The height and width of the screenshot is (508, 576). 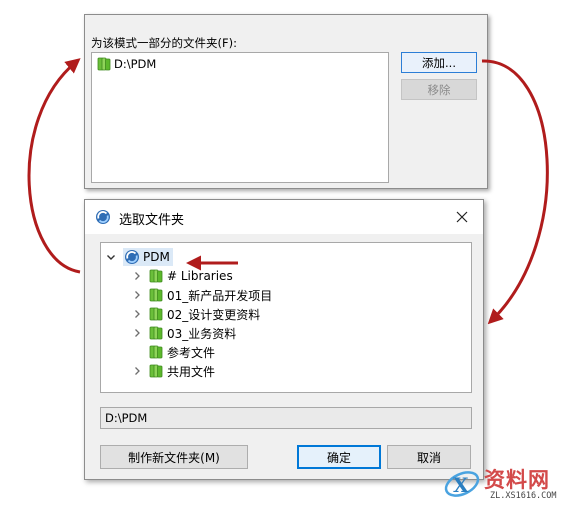 What do you see at coordinates (515, 192) in the screenshot?
I see `right-curved-arrow` at bounding box center [515, 192].